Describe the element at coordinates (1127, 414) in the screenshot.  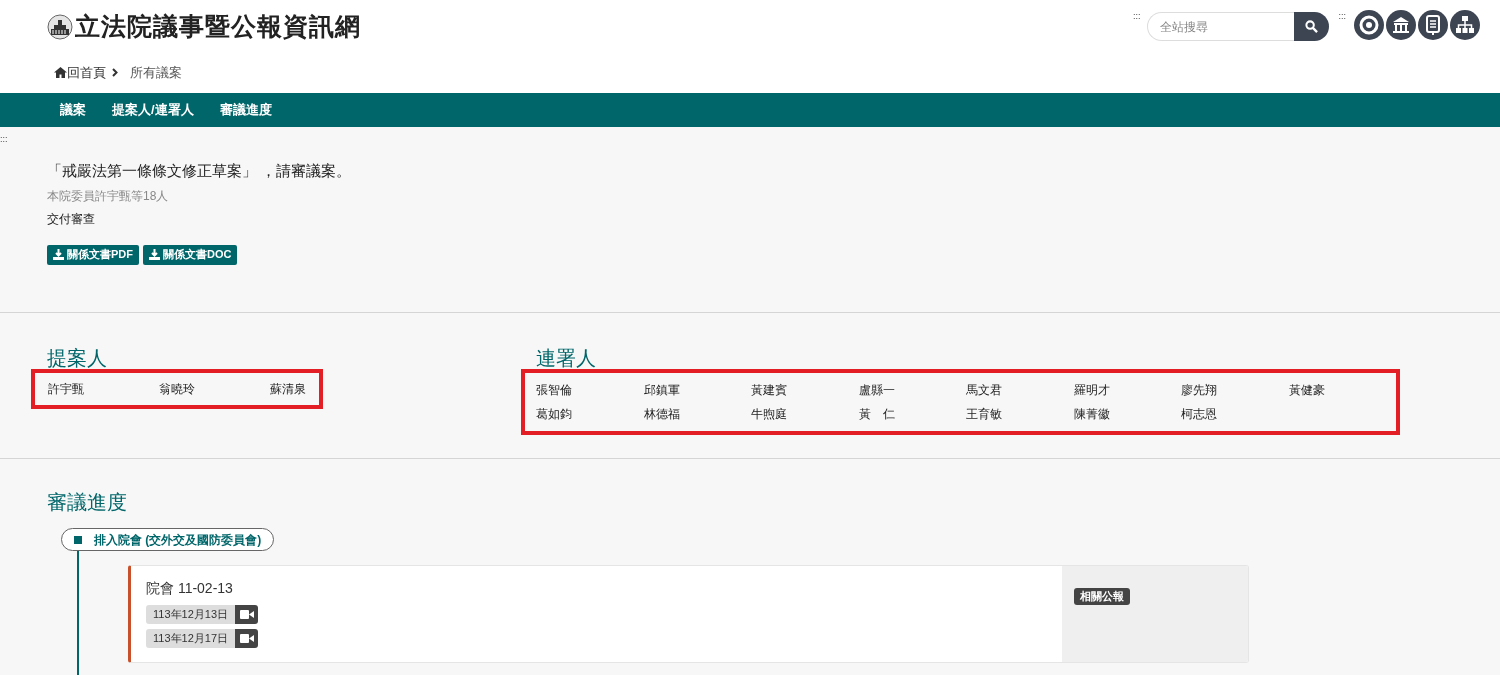
I see `cosigner-name: 陳菁徽` at that location.